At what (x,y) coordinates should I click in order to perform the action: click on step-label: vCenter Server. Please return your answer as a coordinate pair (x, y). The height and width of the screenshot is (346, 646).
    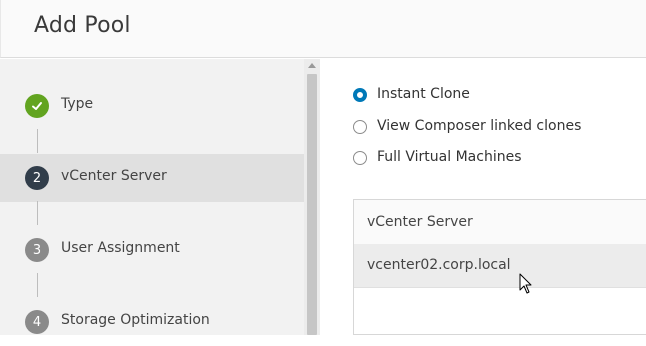
    Looking at the image, I should click on (114, 176).